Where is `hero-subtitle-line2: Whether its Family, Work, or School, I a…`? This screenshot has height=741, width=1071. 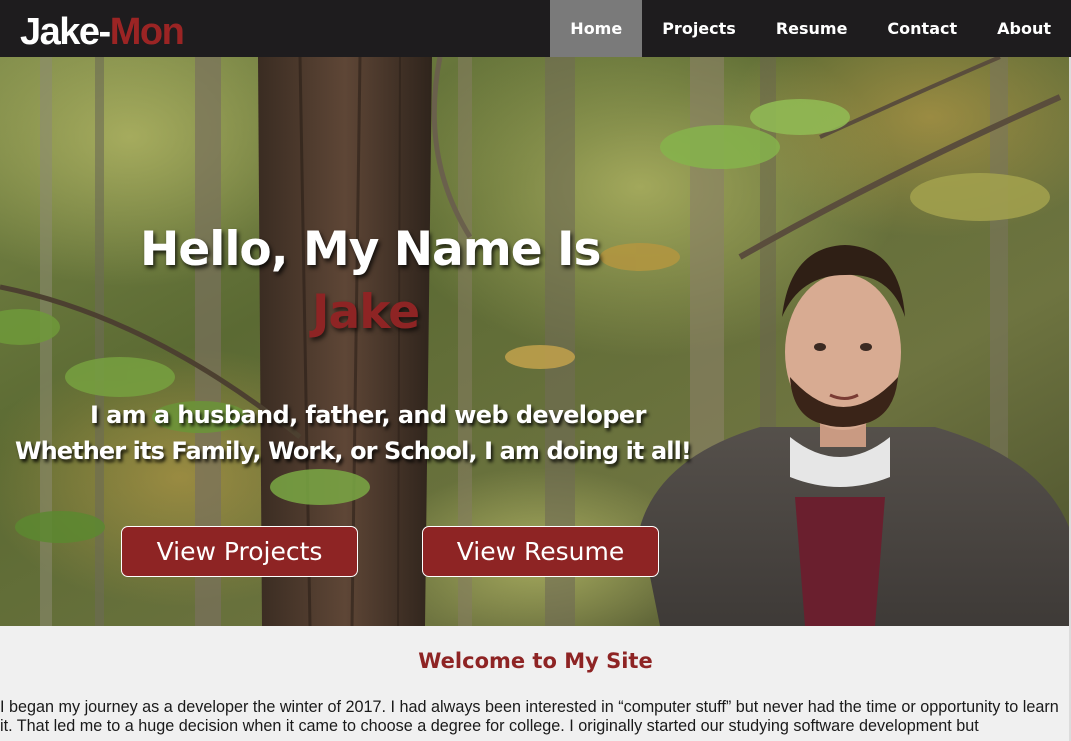 hero-subtitle-line2: Whether its Family, Work, or School, I a… is located at coordinates (353, 451).